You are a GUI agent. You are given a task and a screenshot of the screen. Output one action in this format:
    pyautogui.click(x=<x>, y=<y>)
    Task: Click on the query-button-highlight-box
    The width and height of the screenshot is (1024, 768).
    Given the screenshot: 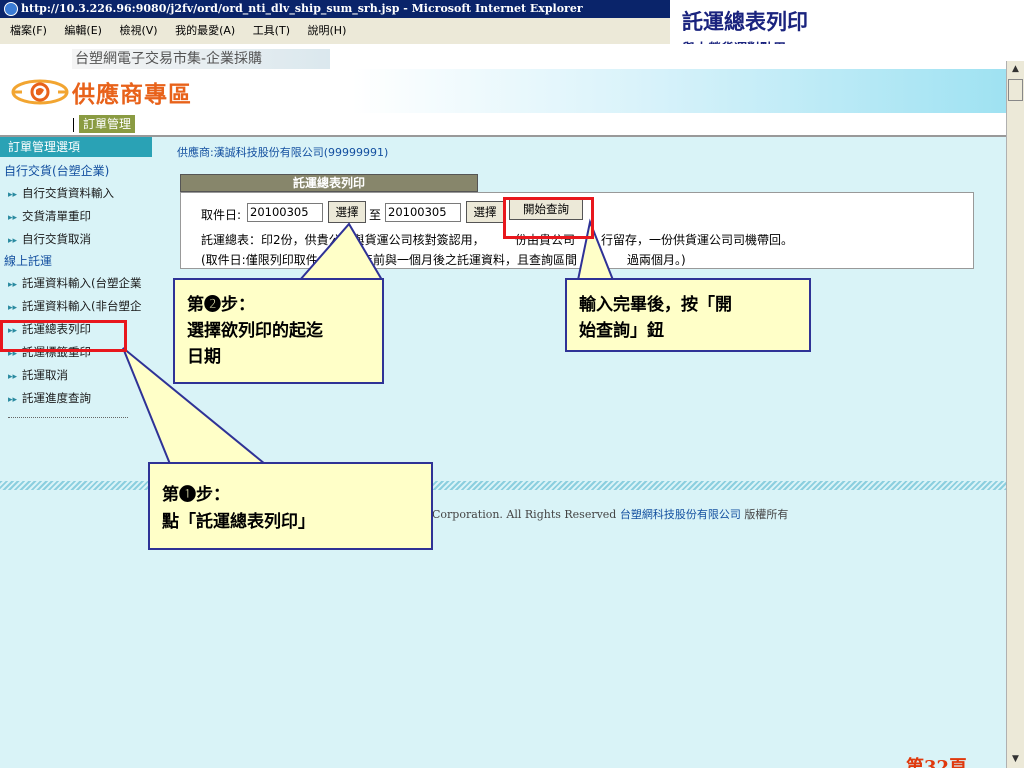 What is the action you would take?
    pyautogui.click(x=548, y=218)
    